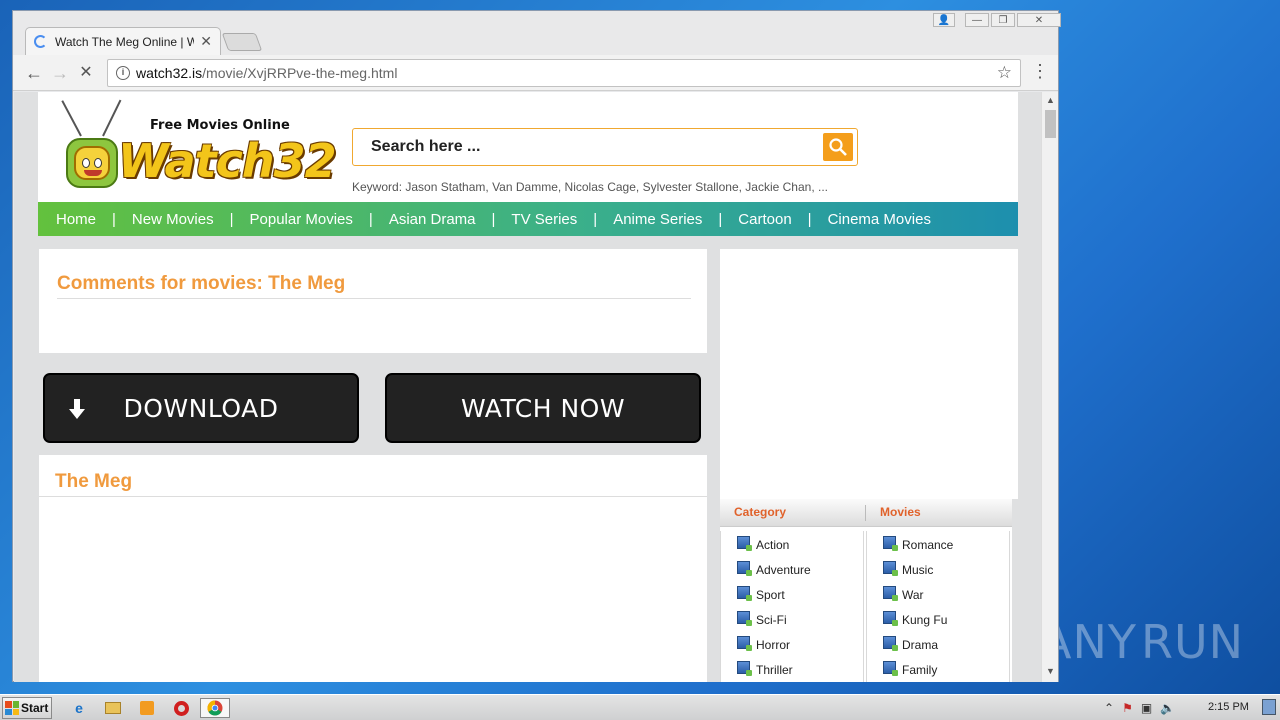 The height and width of the screenshot is (720, 1280). I want to click on category-header: Category Movies, so click(866, 513).